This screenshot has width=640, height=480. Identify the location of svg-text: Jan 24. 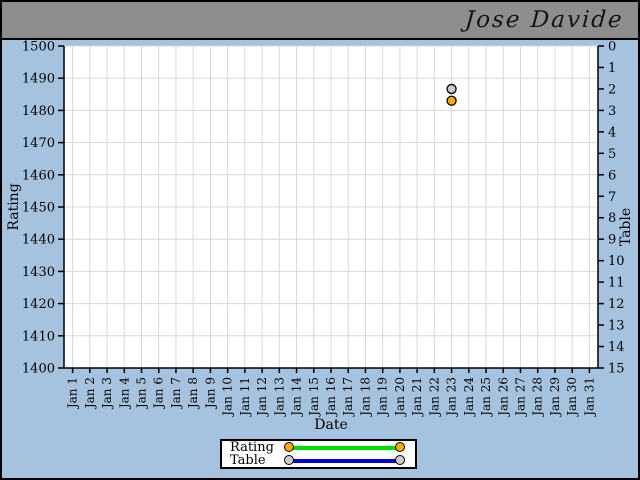
(469, 397).